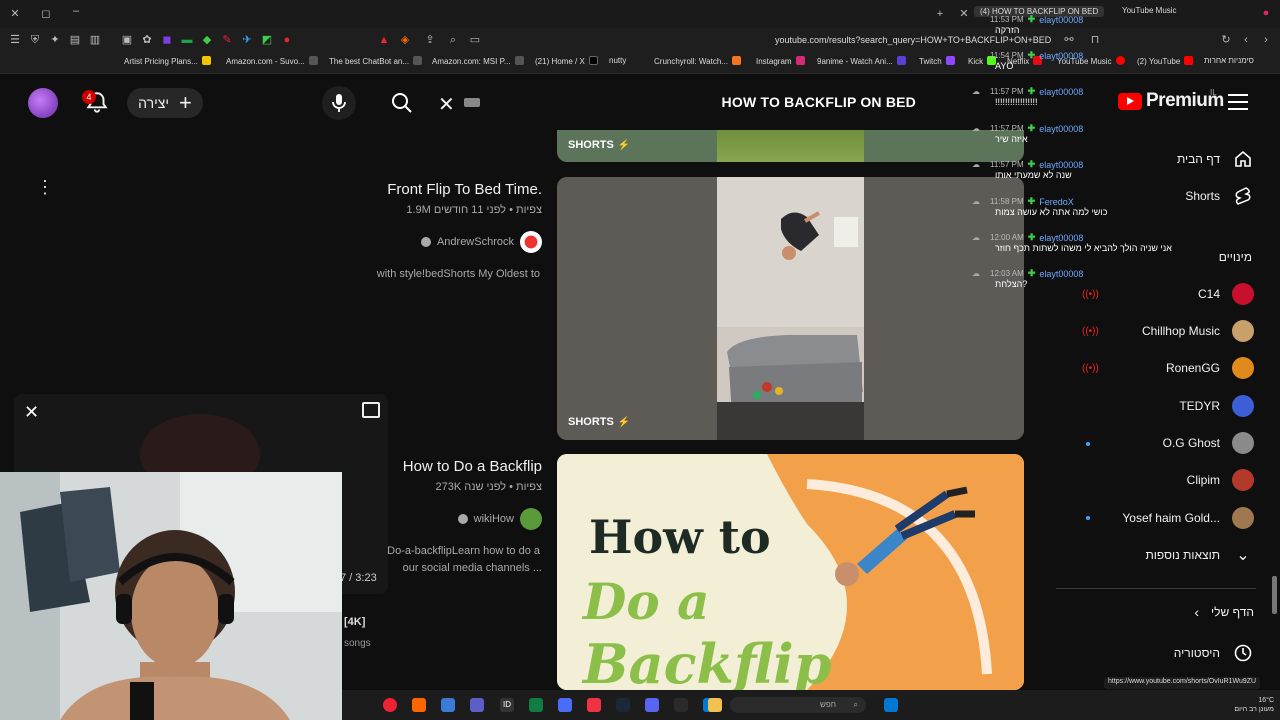 The width and height of the screenshot is (1280, 720). What do you see at coordinates (464, 189) in the screenshot?
I see `video-title: Front Flip To Bed Time.` at bounding box center [464, 189].